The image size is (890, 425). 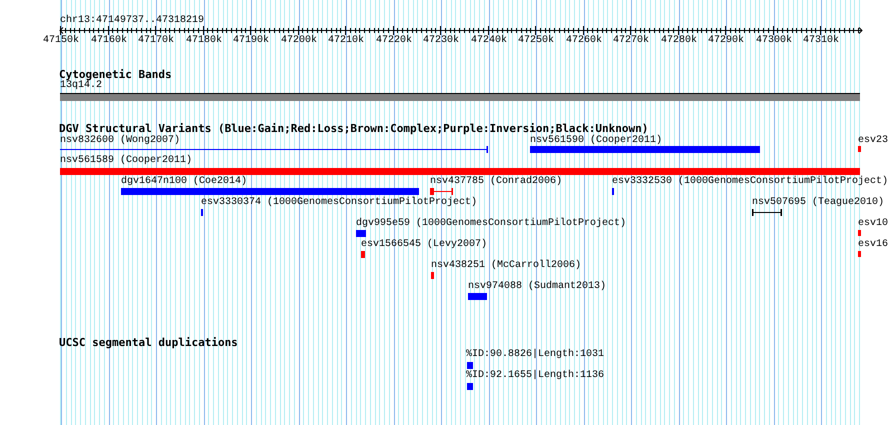 What do you see at coordinates (725, 41) in the screenshot?
I see `tick-label: 47290k` at bounding box center [725, 41].